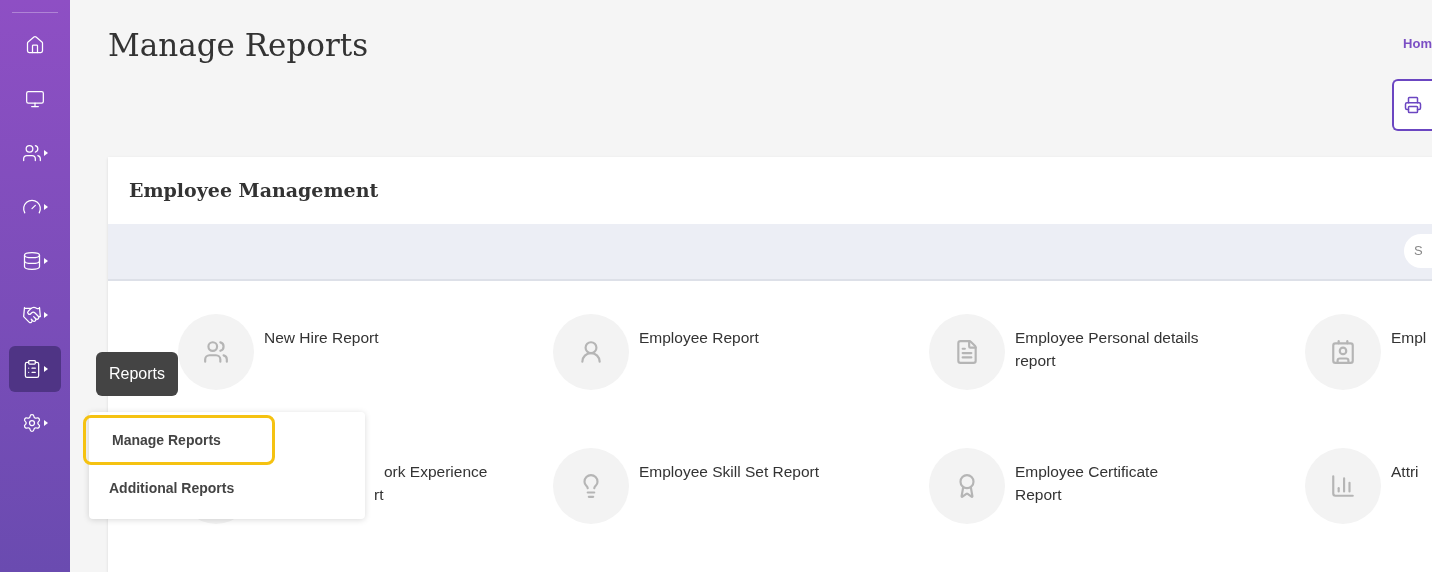 This screenshot has height=572, width=1432. Describe the element at coordinates (32, 423) in the screenshot. I see `settings-icon` at that location.